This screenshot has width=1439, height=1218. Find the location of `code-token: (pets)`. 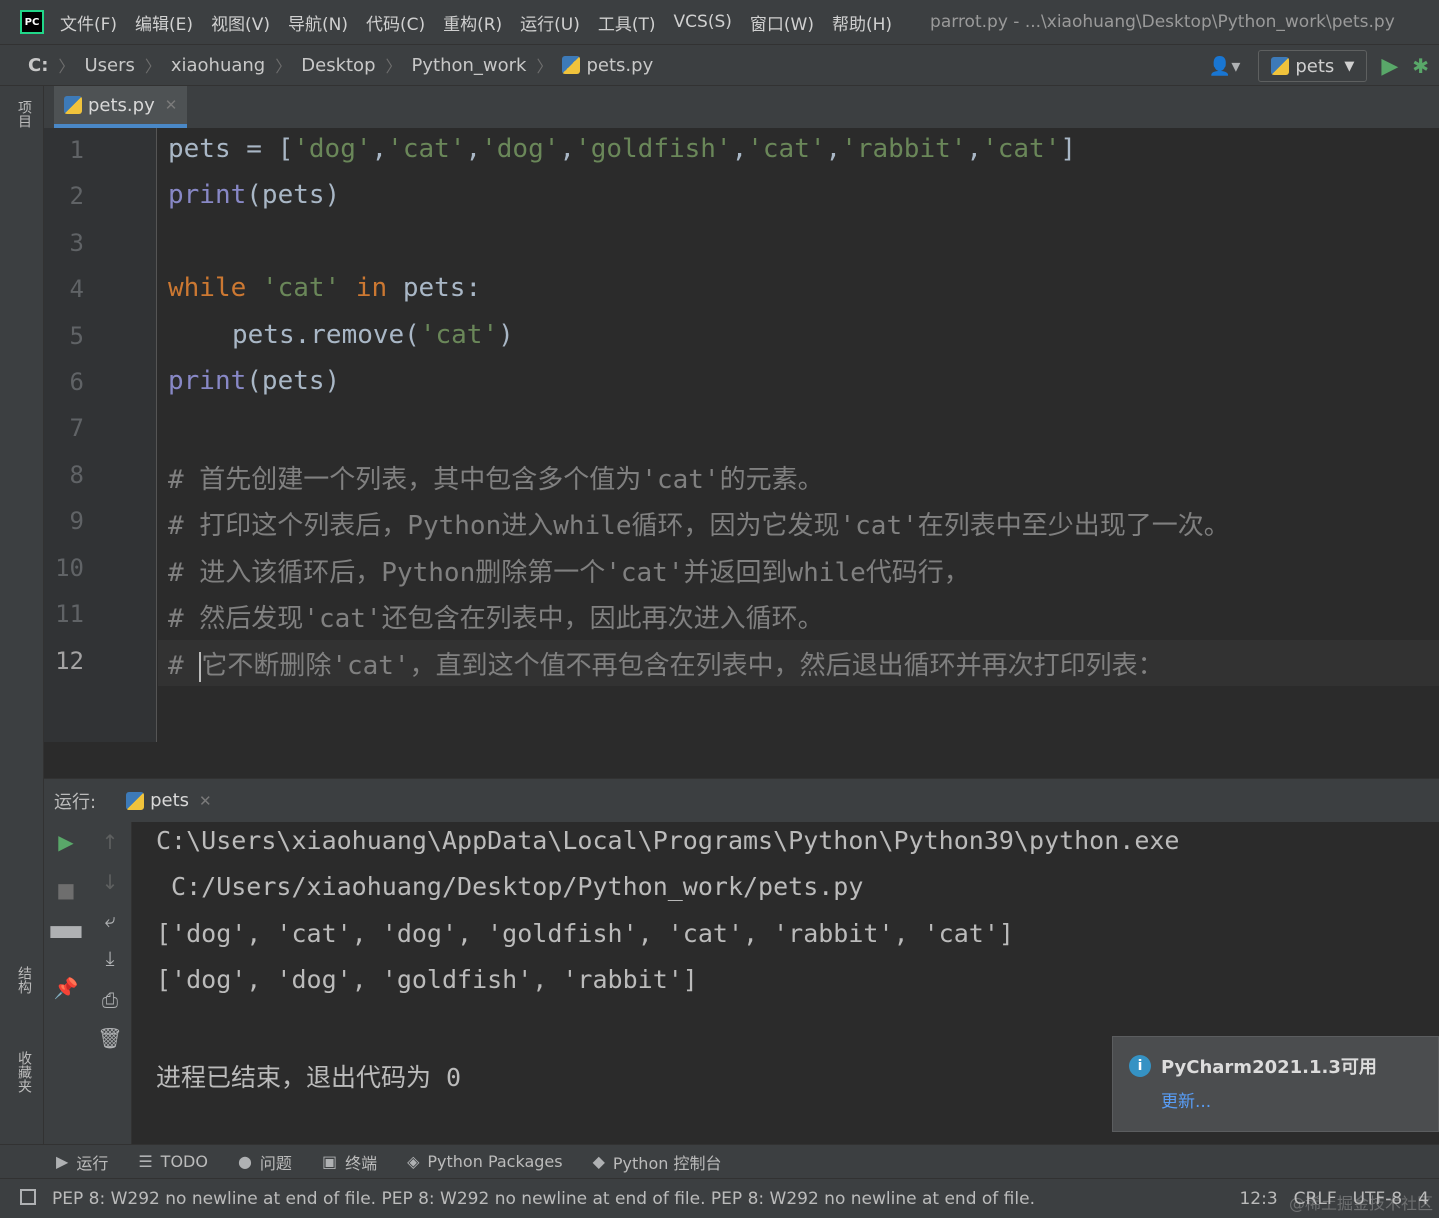

code-token: (pets) is located at coordinates (293, 381).